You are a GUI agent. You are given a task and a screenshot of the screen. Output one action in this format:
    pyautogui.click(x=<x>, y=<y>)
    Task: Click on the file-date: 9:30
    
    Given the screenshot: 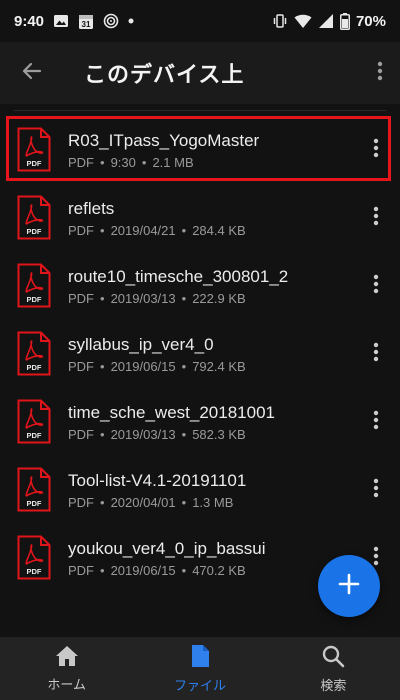 What is the action you would take?
    pyautogui.click(x=123, y=162)
    